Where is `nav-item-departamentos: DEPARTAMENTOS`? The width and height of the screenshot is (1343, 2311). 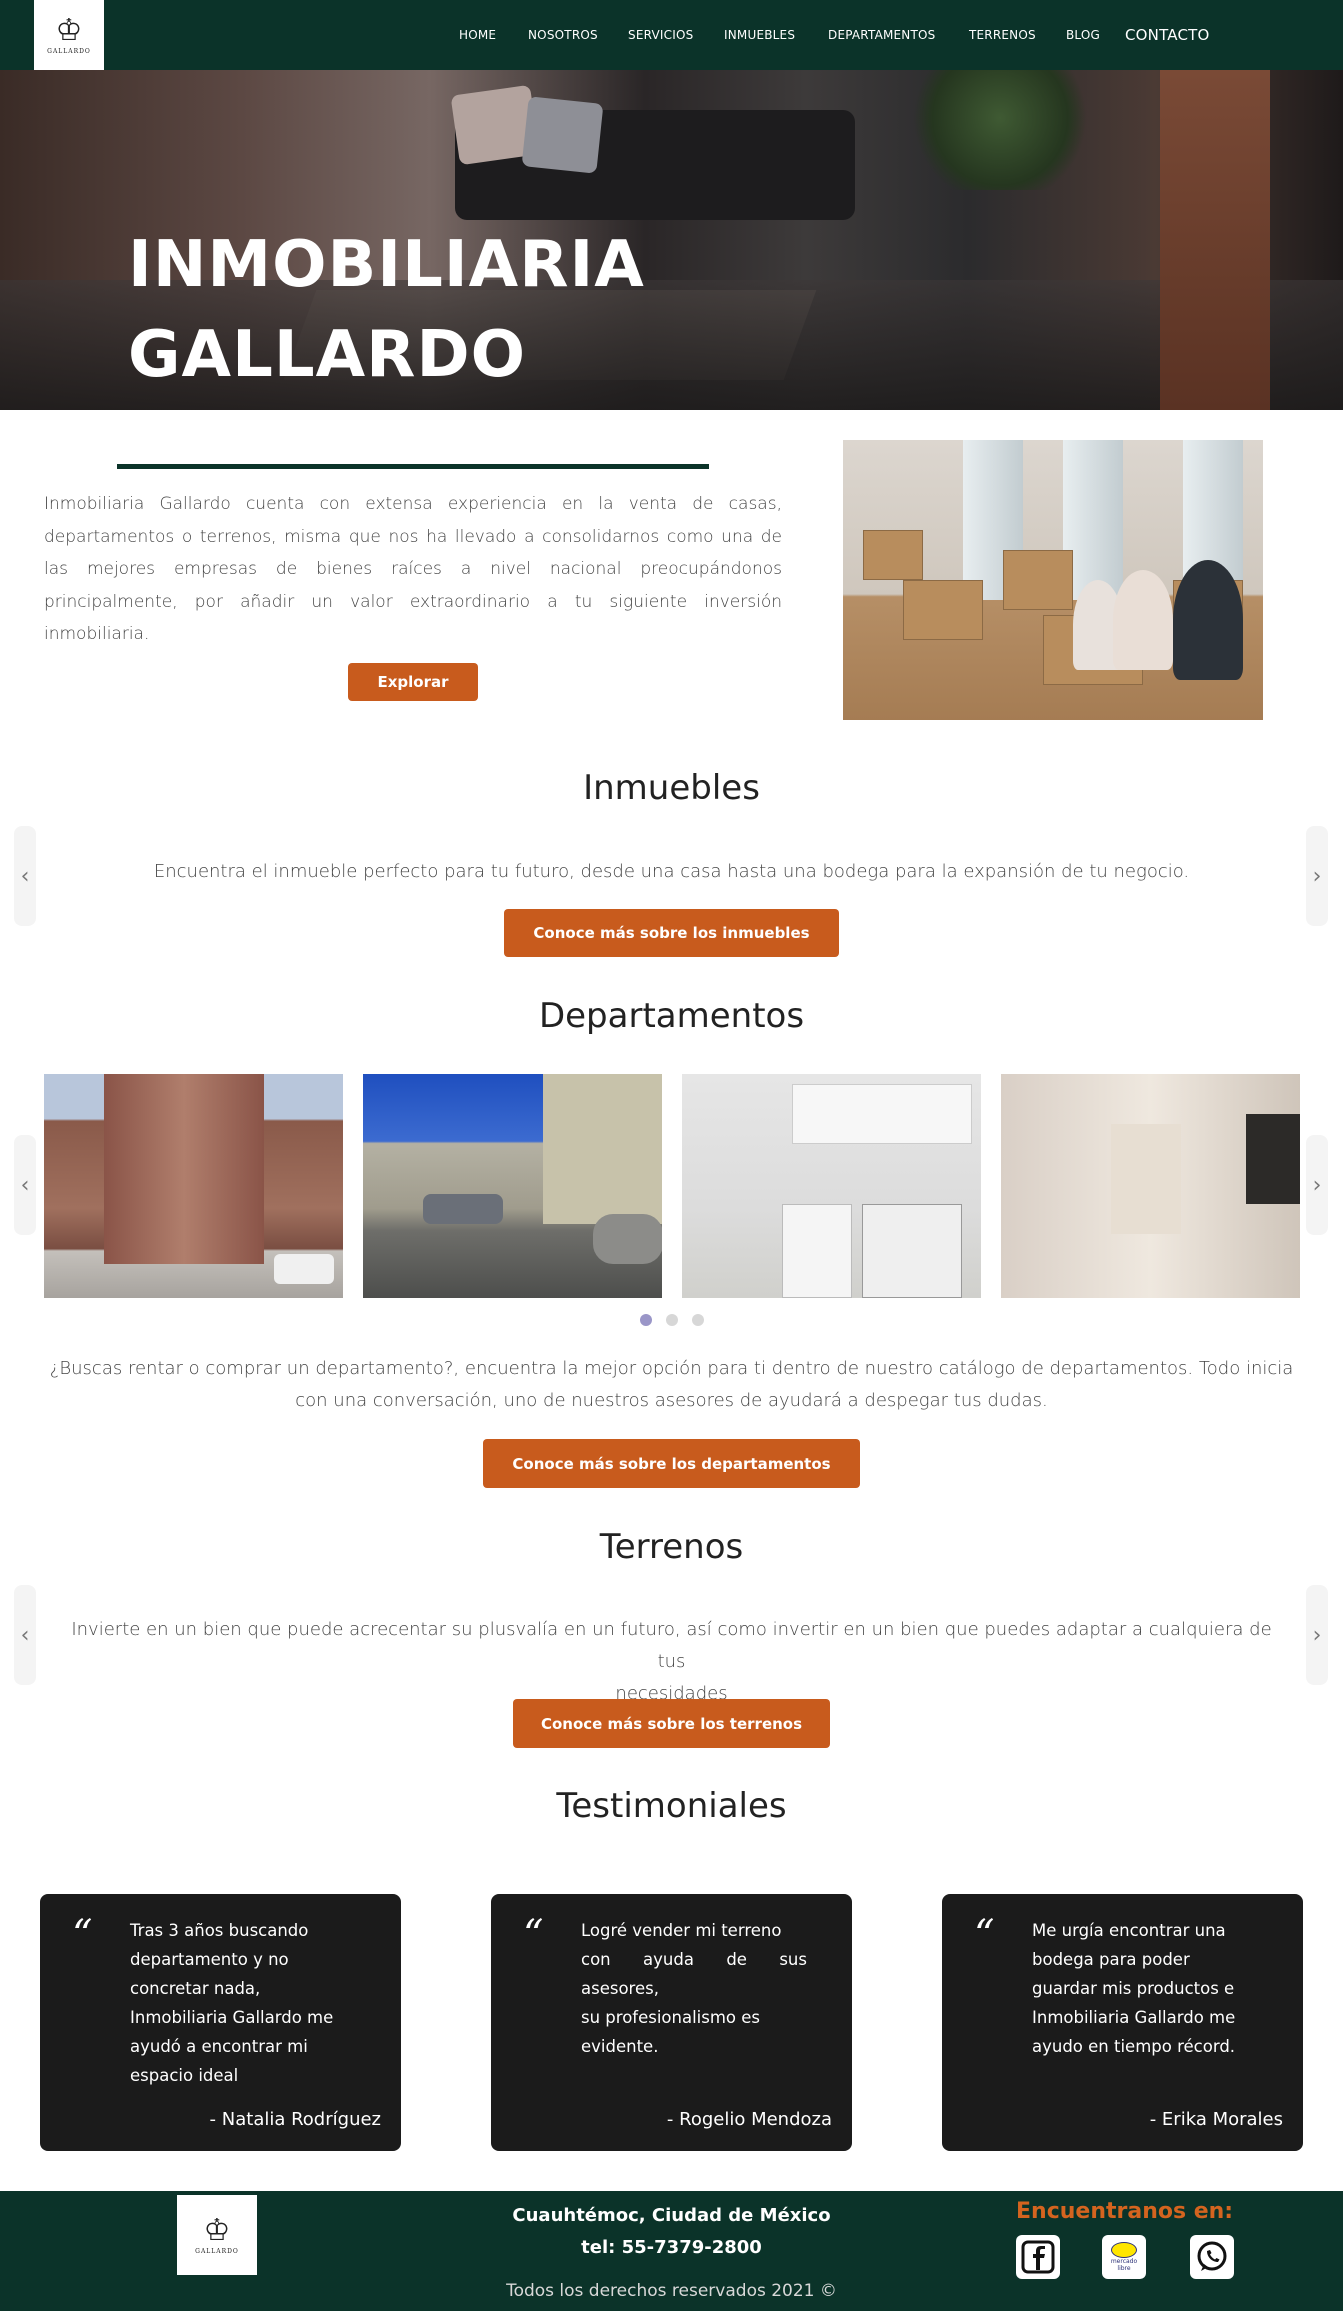 nav-item-departamentos: DEPARTAMENTOS is located at coordinates (881, 35).